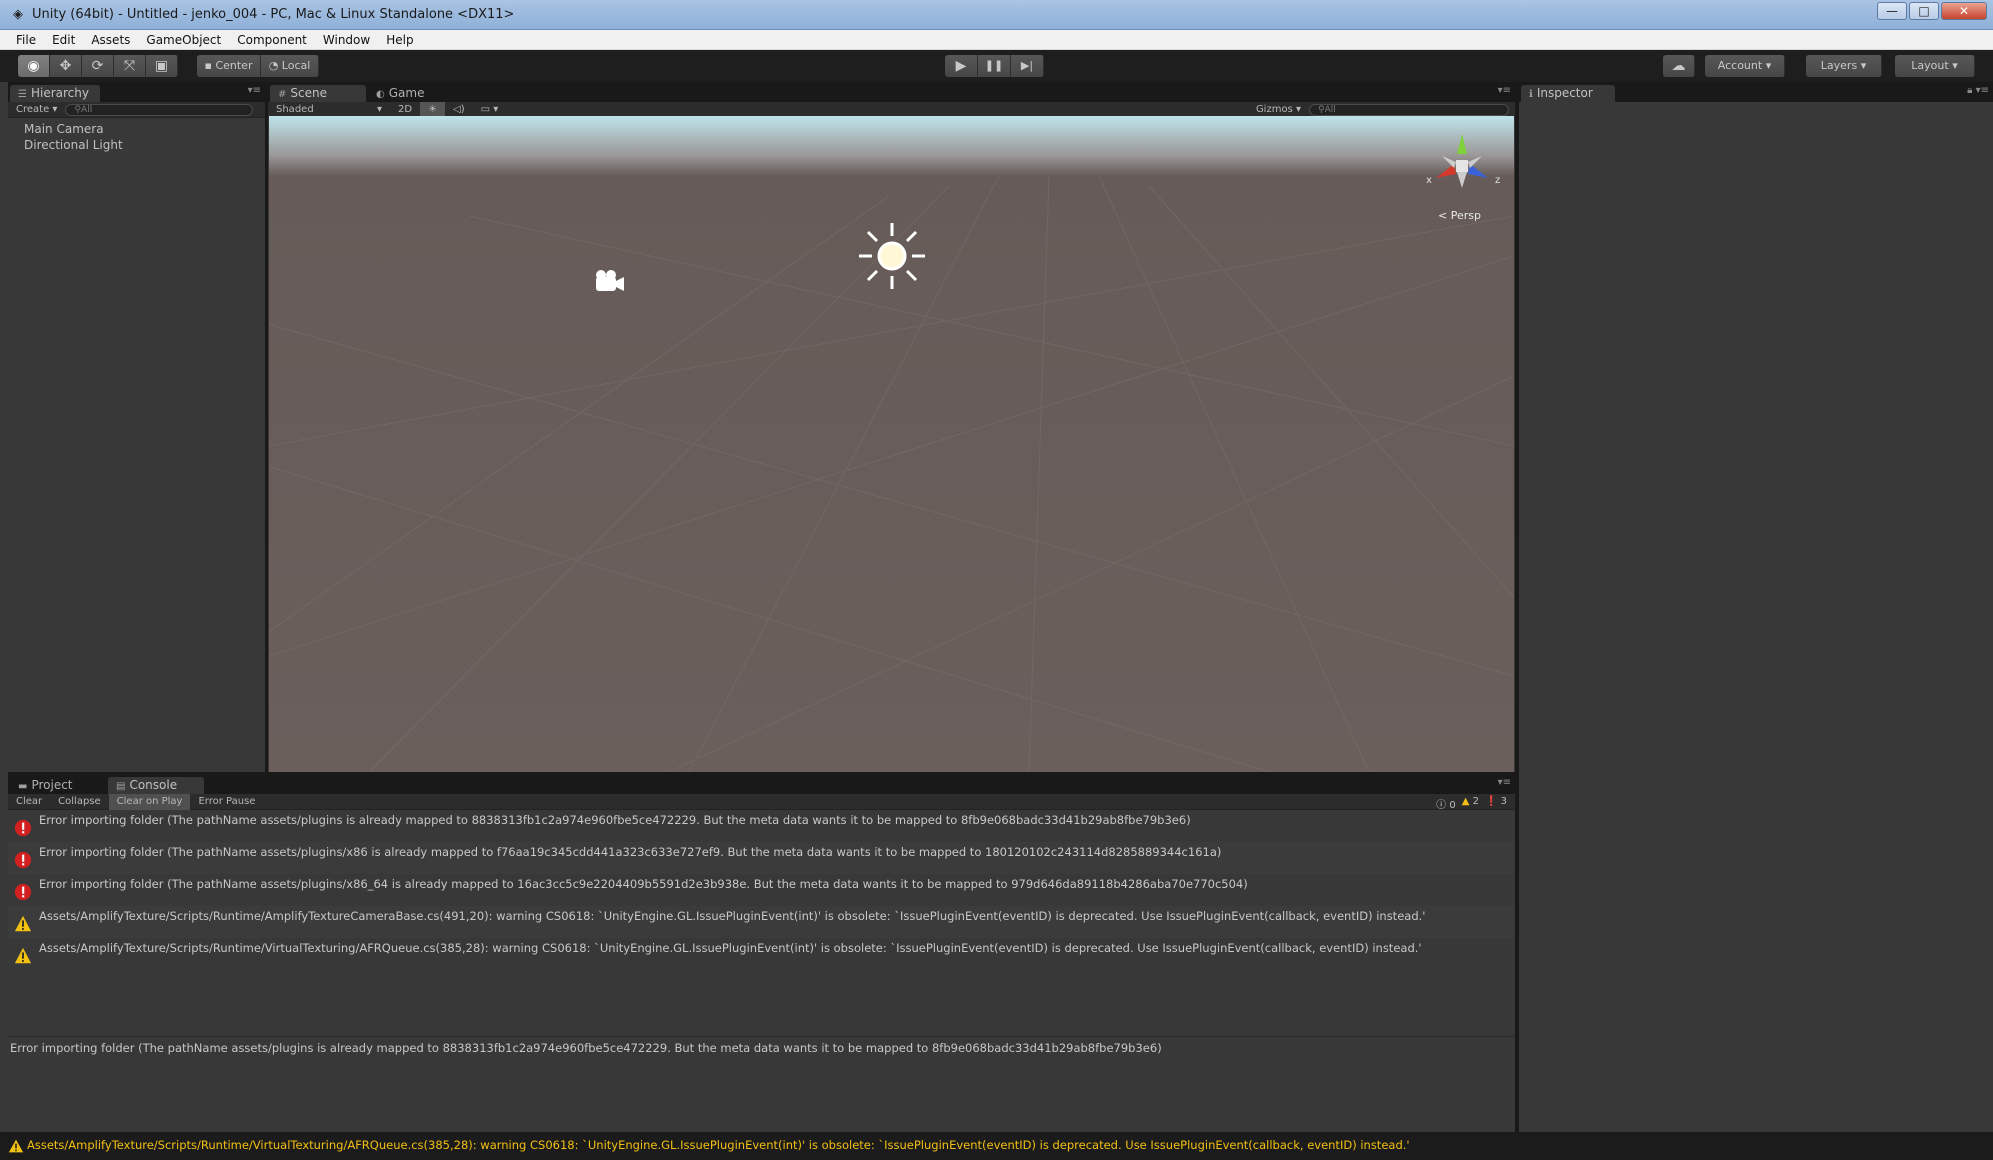 The height and width of the screenshot is (1160, 1993). What do you see at coordinates (55, 93) in the screenshot?
I see `tab-hierarchy: ☰ Hierarchy` at bounding box center [55, 93].